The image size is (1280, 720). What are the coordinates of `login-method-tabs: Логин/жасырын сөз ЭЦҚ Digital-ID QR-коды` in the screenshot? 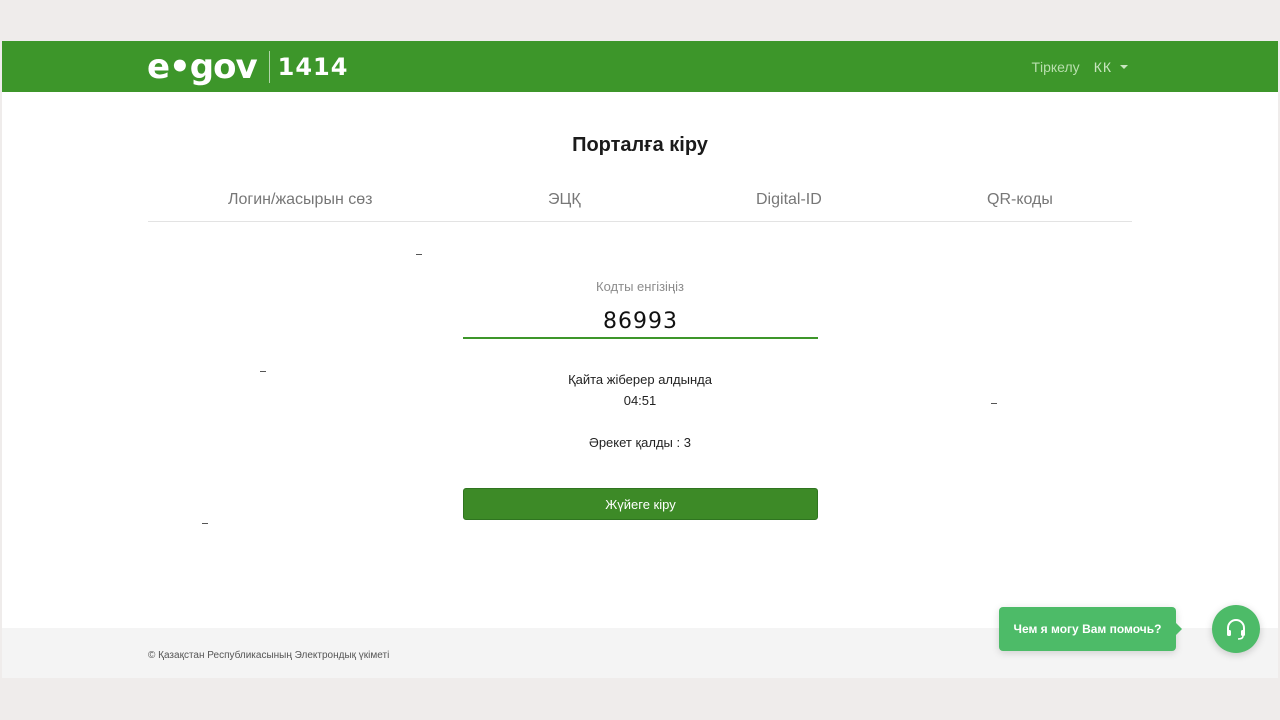 It's located at (640, 201).